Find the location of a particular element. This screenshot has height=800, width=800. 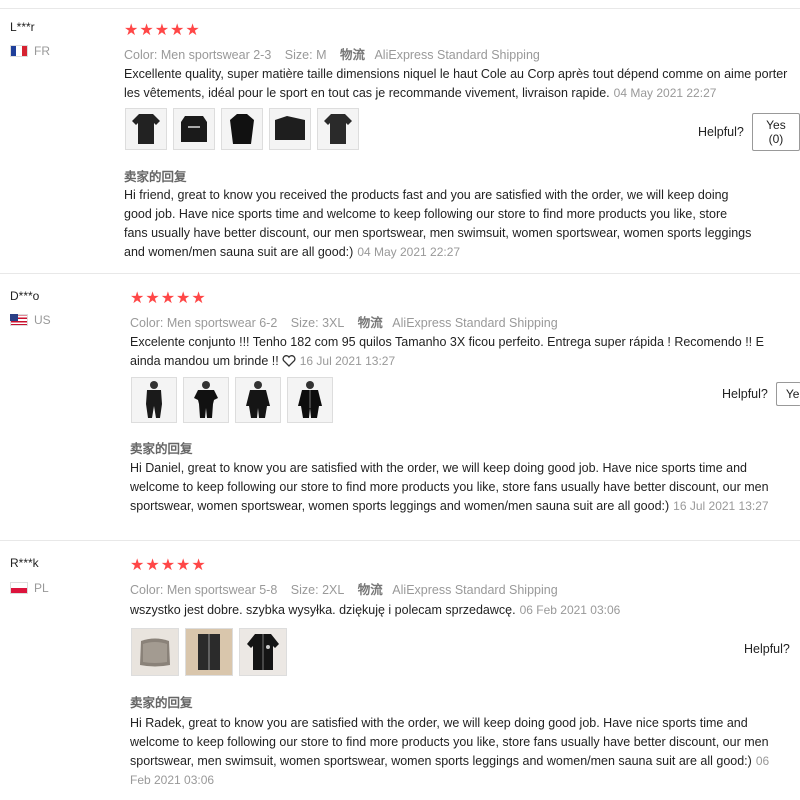

review-date: 04 May 2021 22:27 is located at coordinates (665, 93).